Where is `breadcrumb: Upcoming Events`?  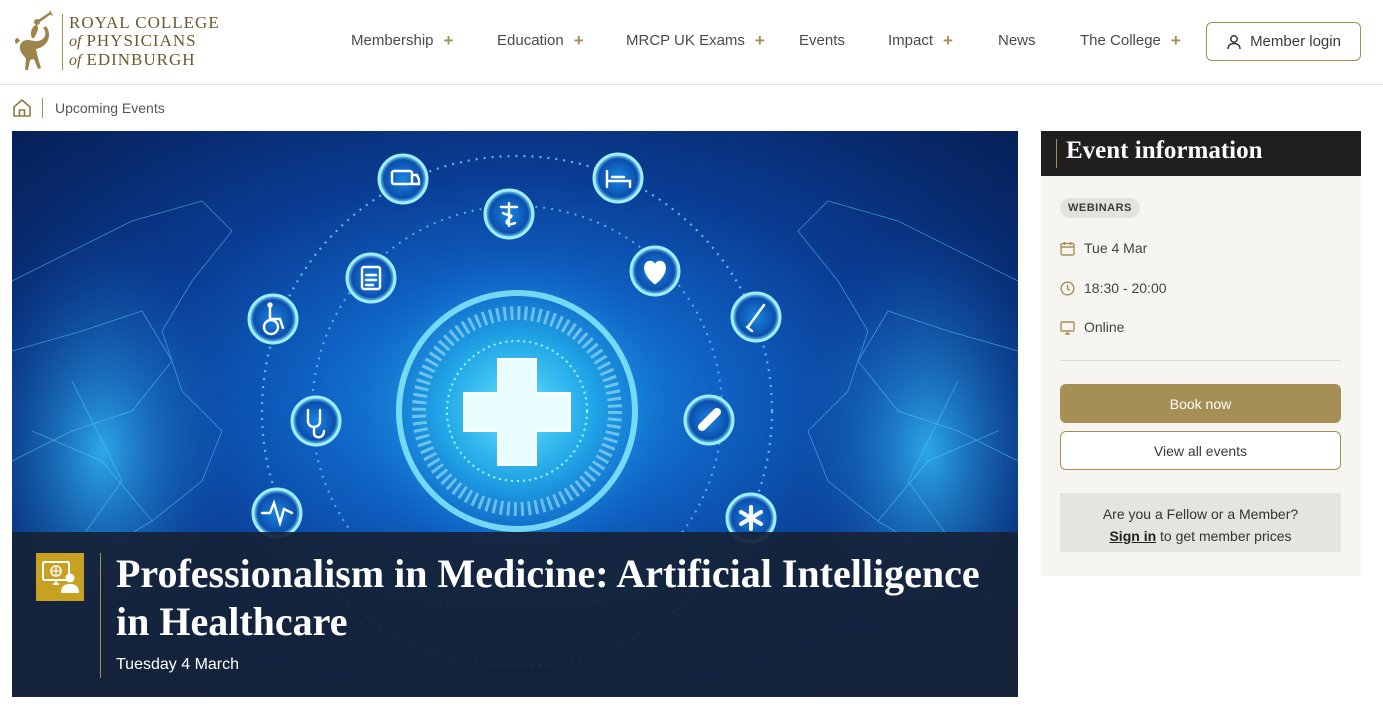
breadcrumb: Upcoming Events is located at coordinates (88, 108).